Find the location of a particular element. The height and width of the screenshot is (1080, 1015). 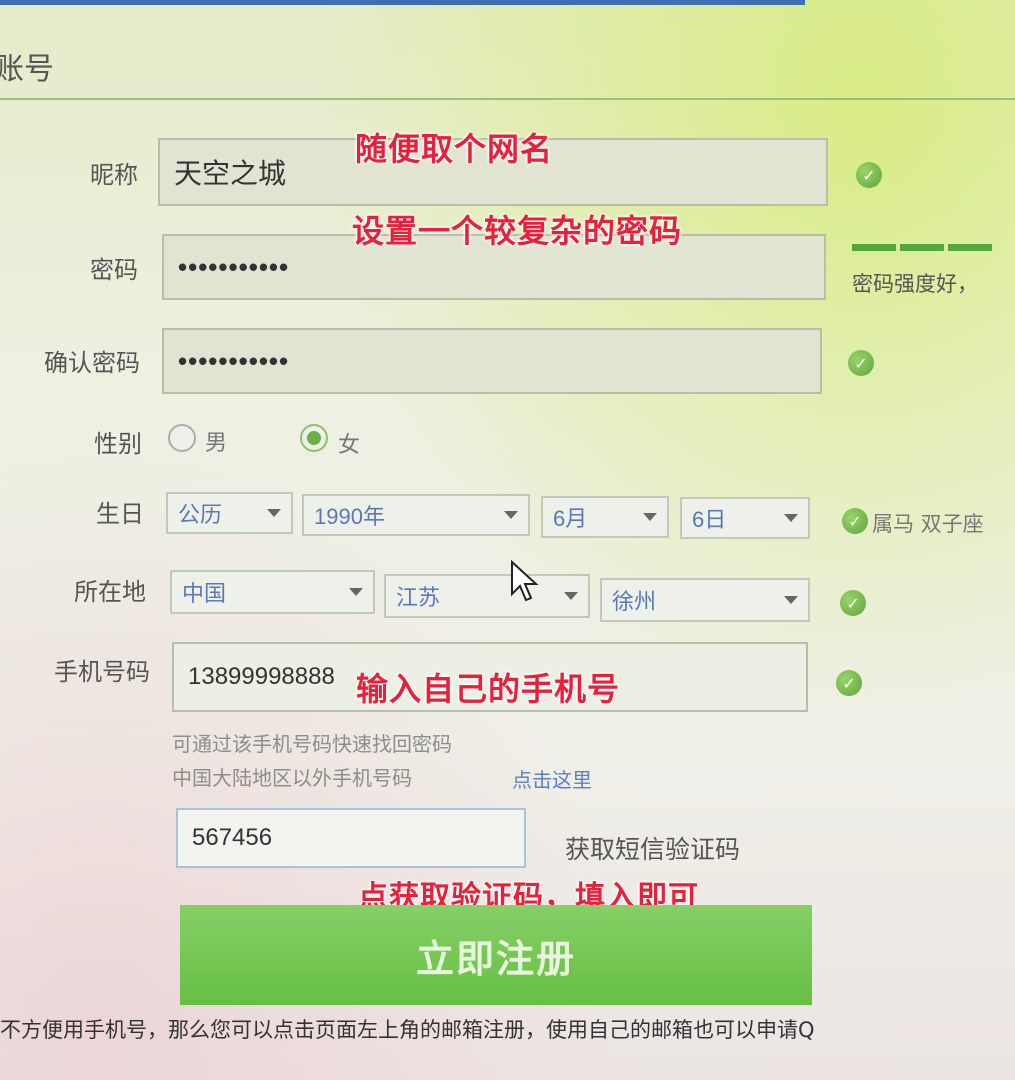

sms-code-input: 567456 is located at coordinates (351, 838).